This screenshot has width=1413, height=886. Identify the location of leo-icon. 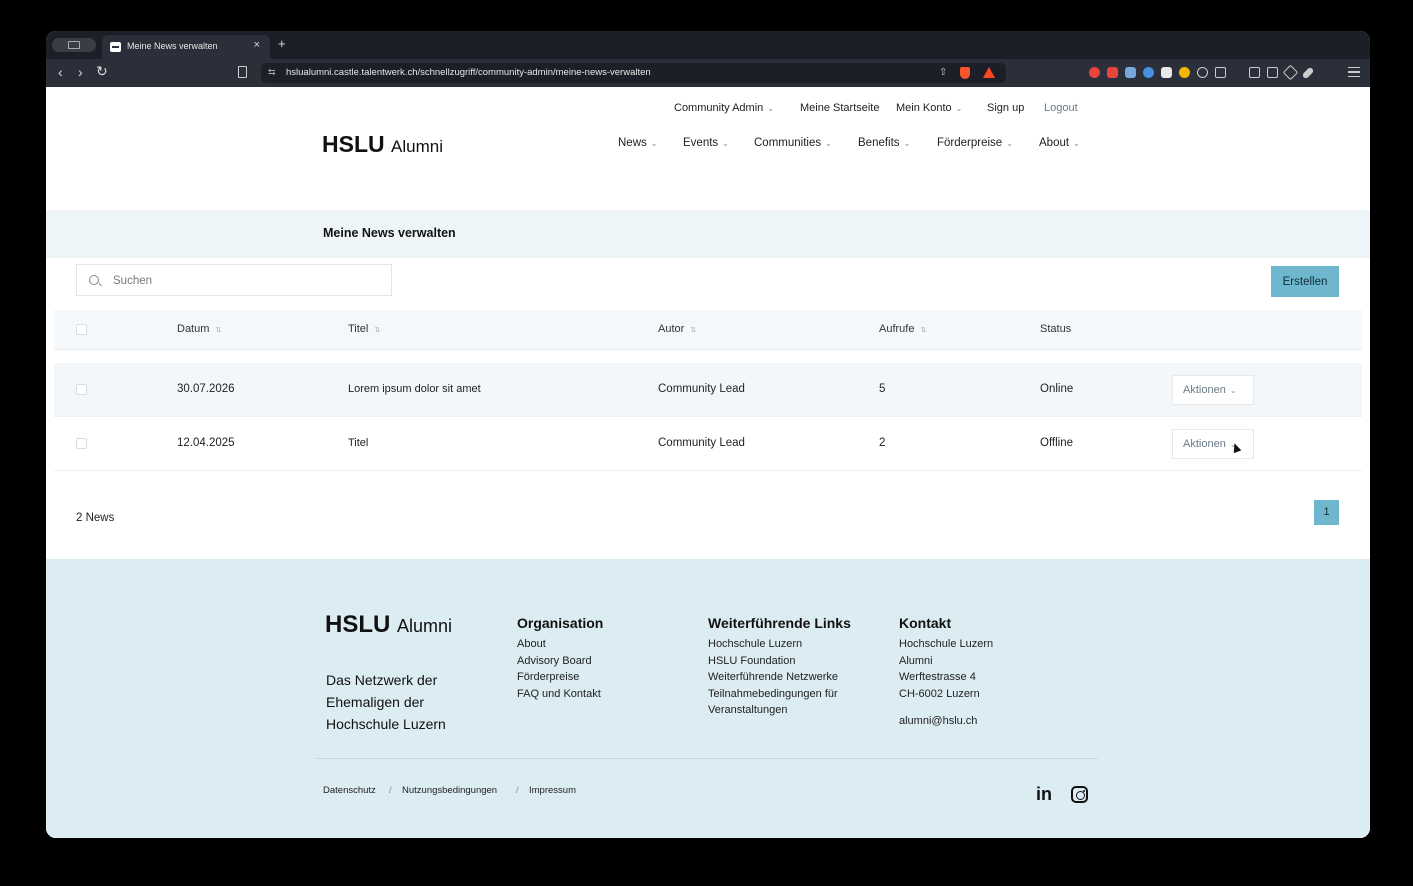
(1290, 72).